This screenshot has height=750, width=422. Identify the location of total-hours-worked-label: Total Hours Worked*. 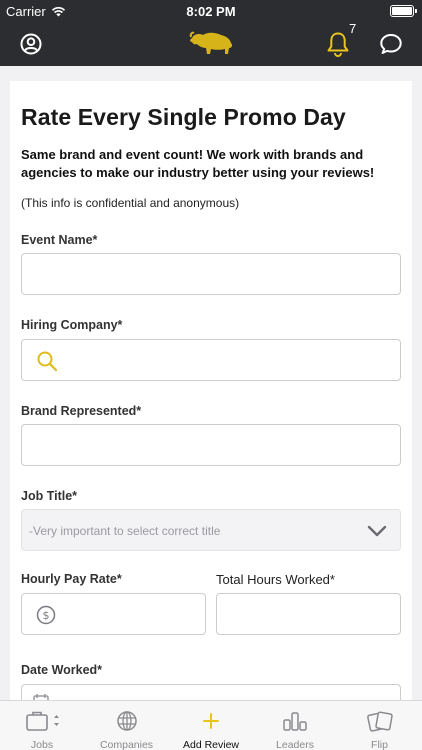
(275, 579).